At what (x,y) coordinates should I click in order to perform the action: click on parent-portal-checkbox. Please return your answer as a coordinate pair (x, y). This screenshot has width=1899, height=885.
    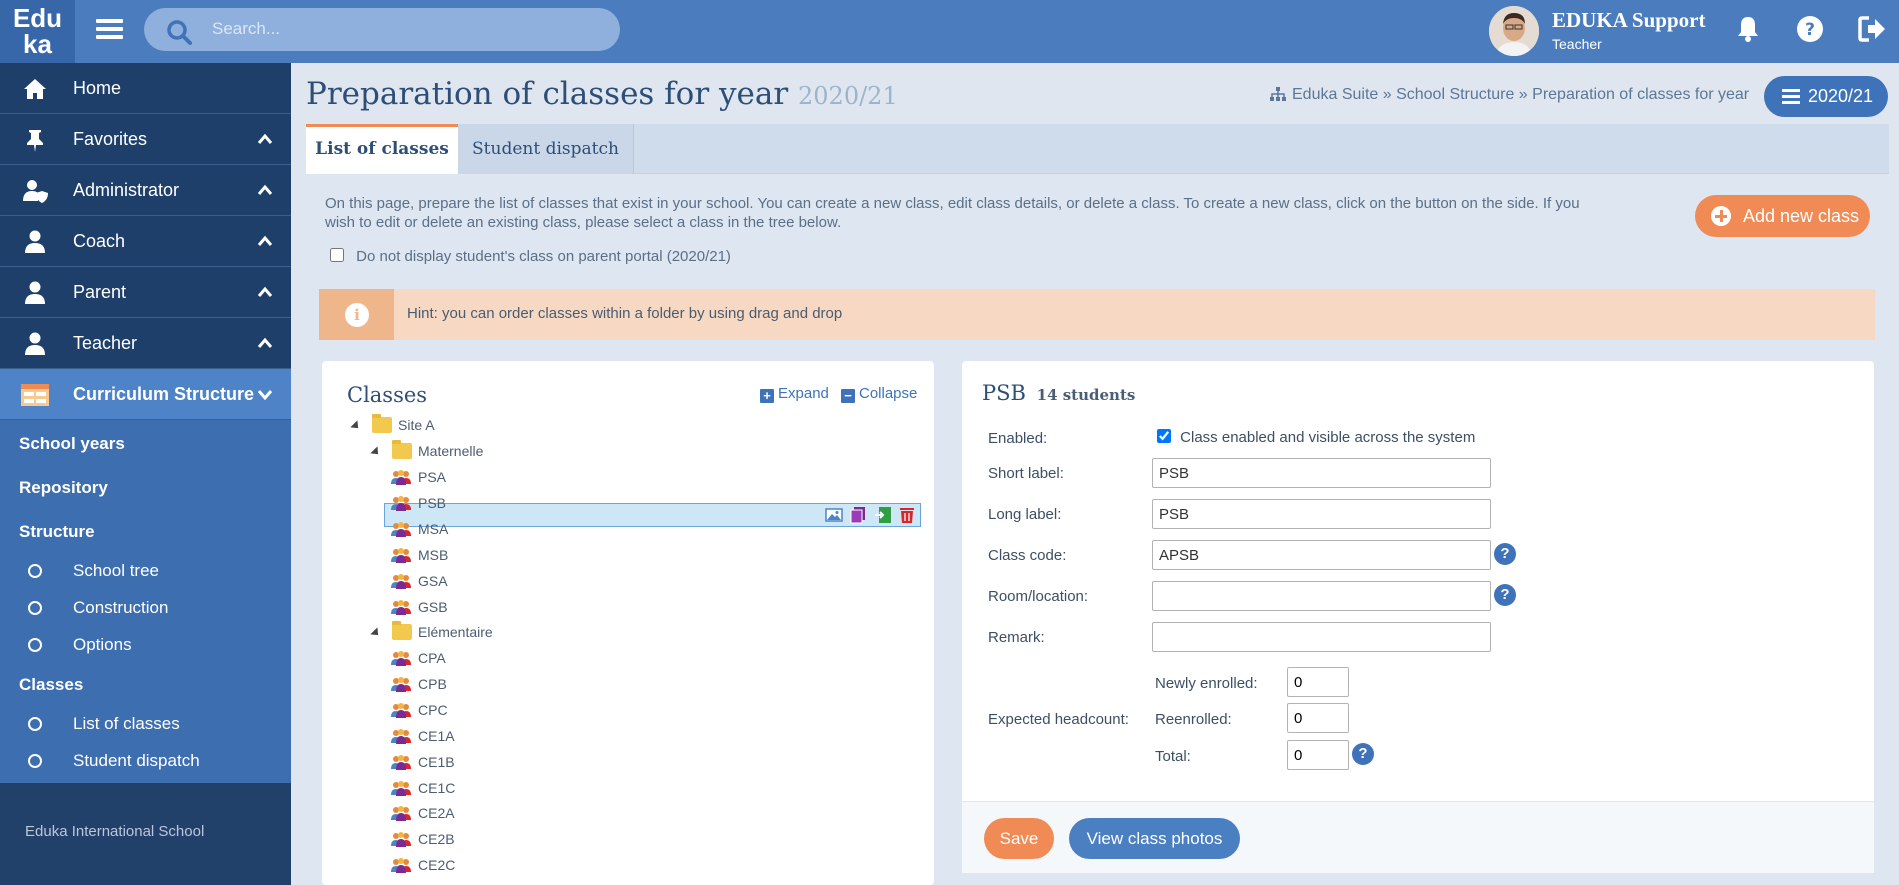
    Looking at the image, I should click on (337, 255).